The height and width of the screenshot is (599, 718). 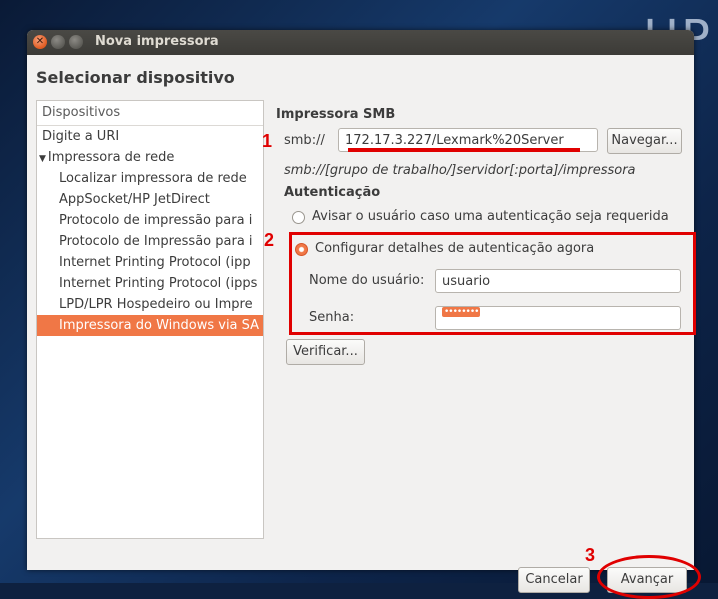 I want to click on window-title: Nova impressora, so click(x=157, y=41).